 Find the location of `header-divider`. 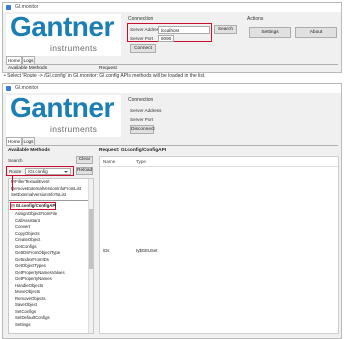

header-divider is located at coordinates (219, 166).